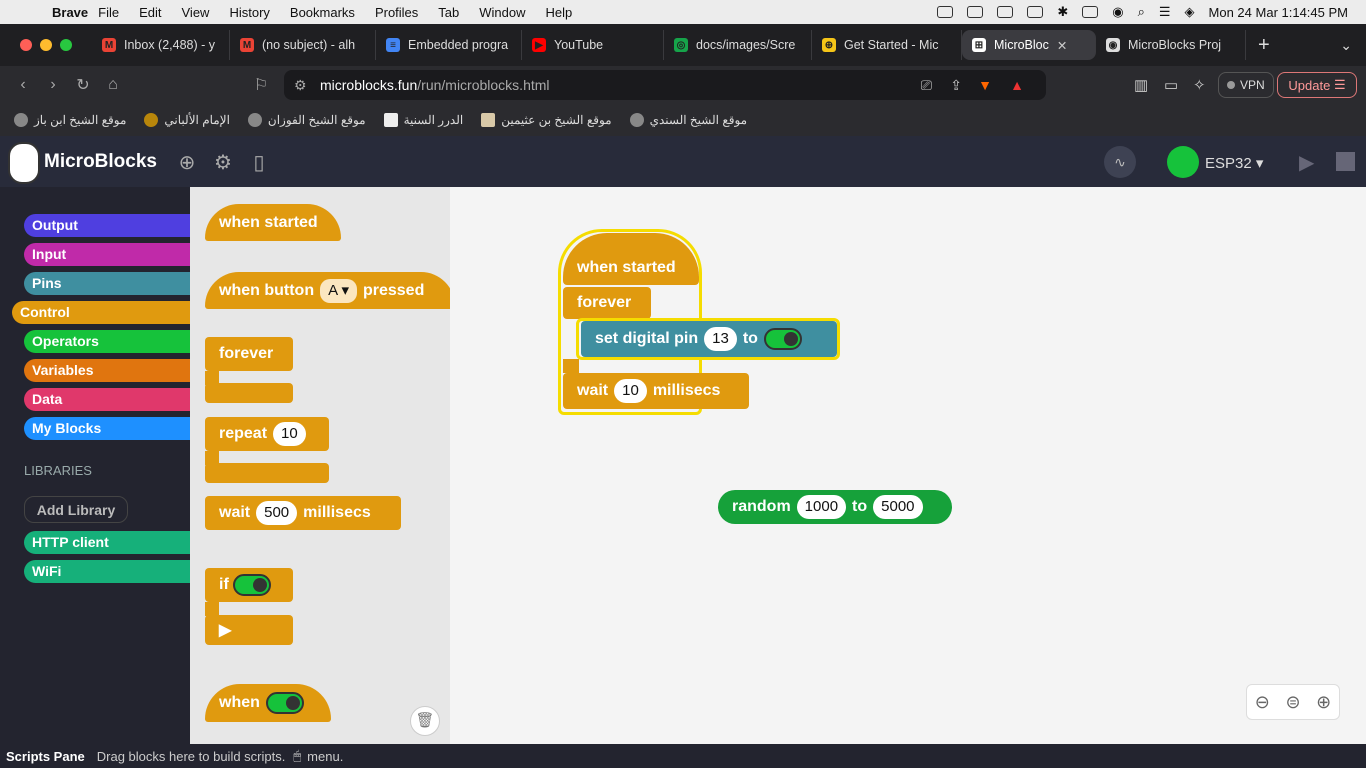 The height and width of the screenshot is (768, 1366). What do you see at coordinates (1141, 12) in the screenshot?
I see `search-icon: ⌕` at bounding box center [1141, 12].